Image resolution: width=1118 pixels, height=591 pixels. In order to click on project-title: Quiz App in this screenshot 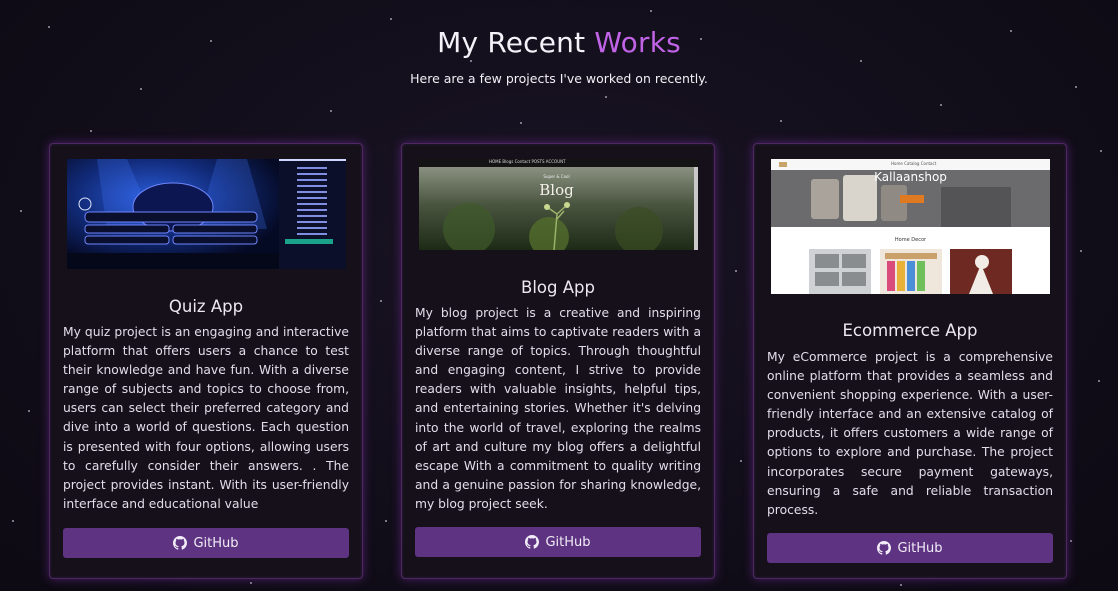, I will do `click(206, 306)`.